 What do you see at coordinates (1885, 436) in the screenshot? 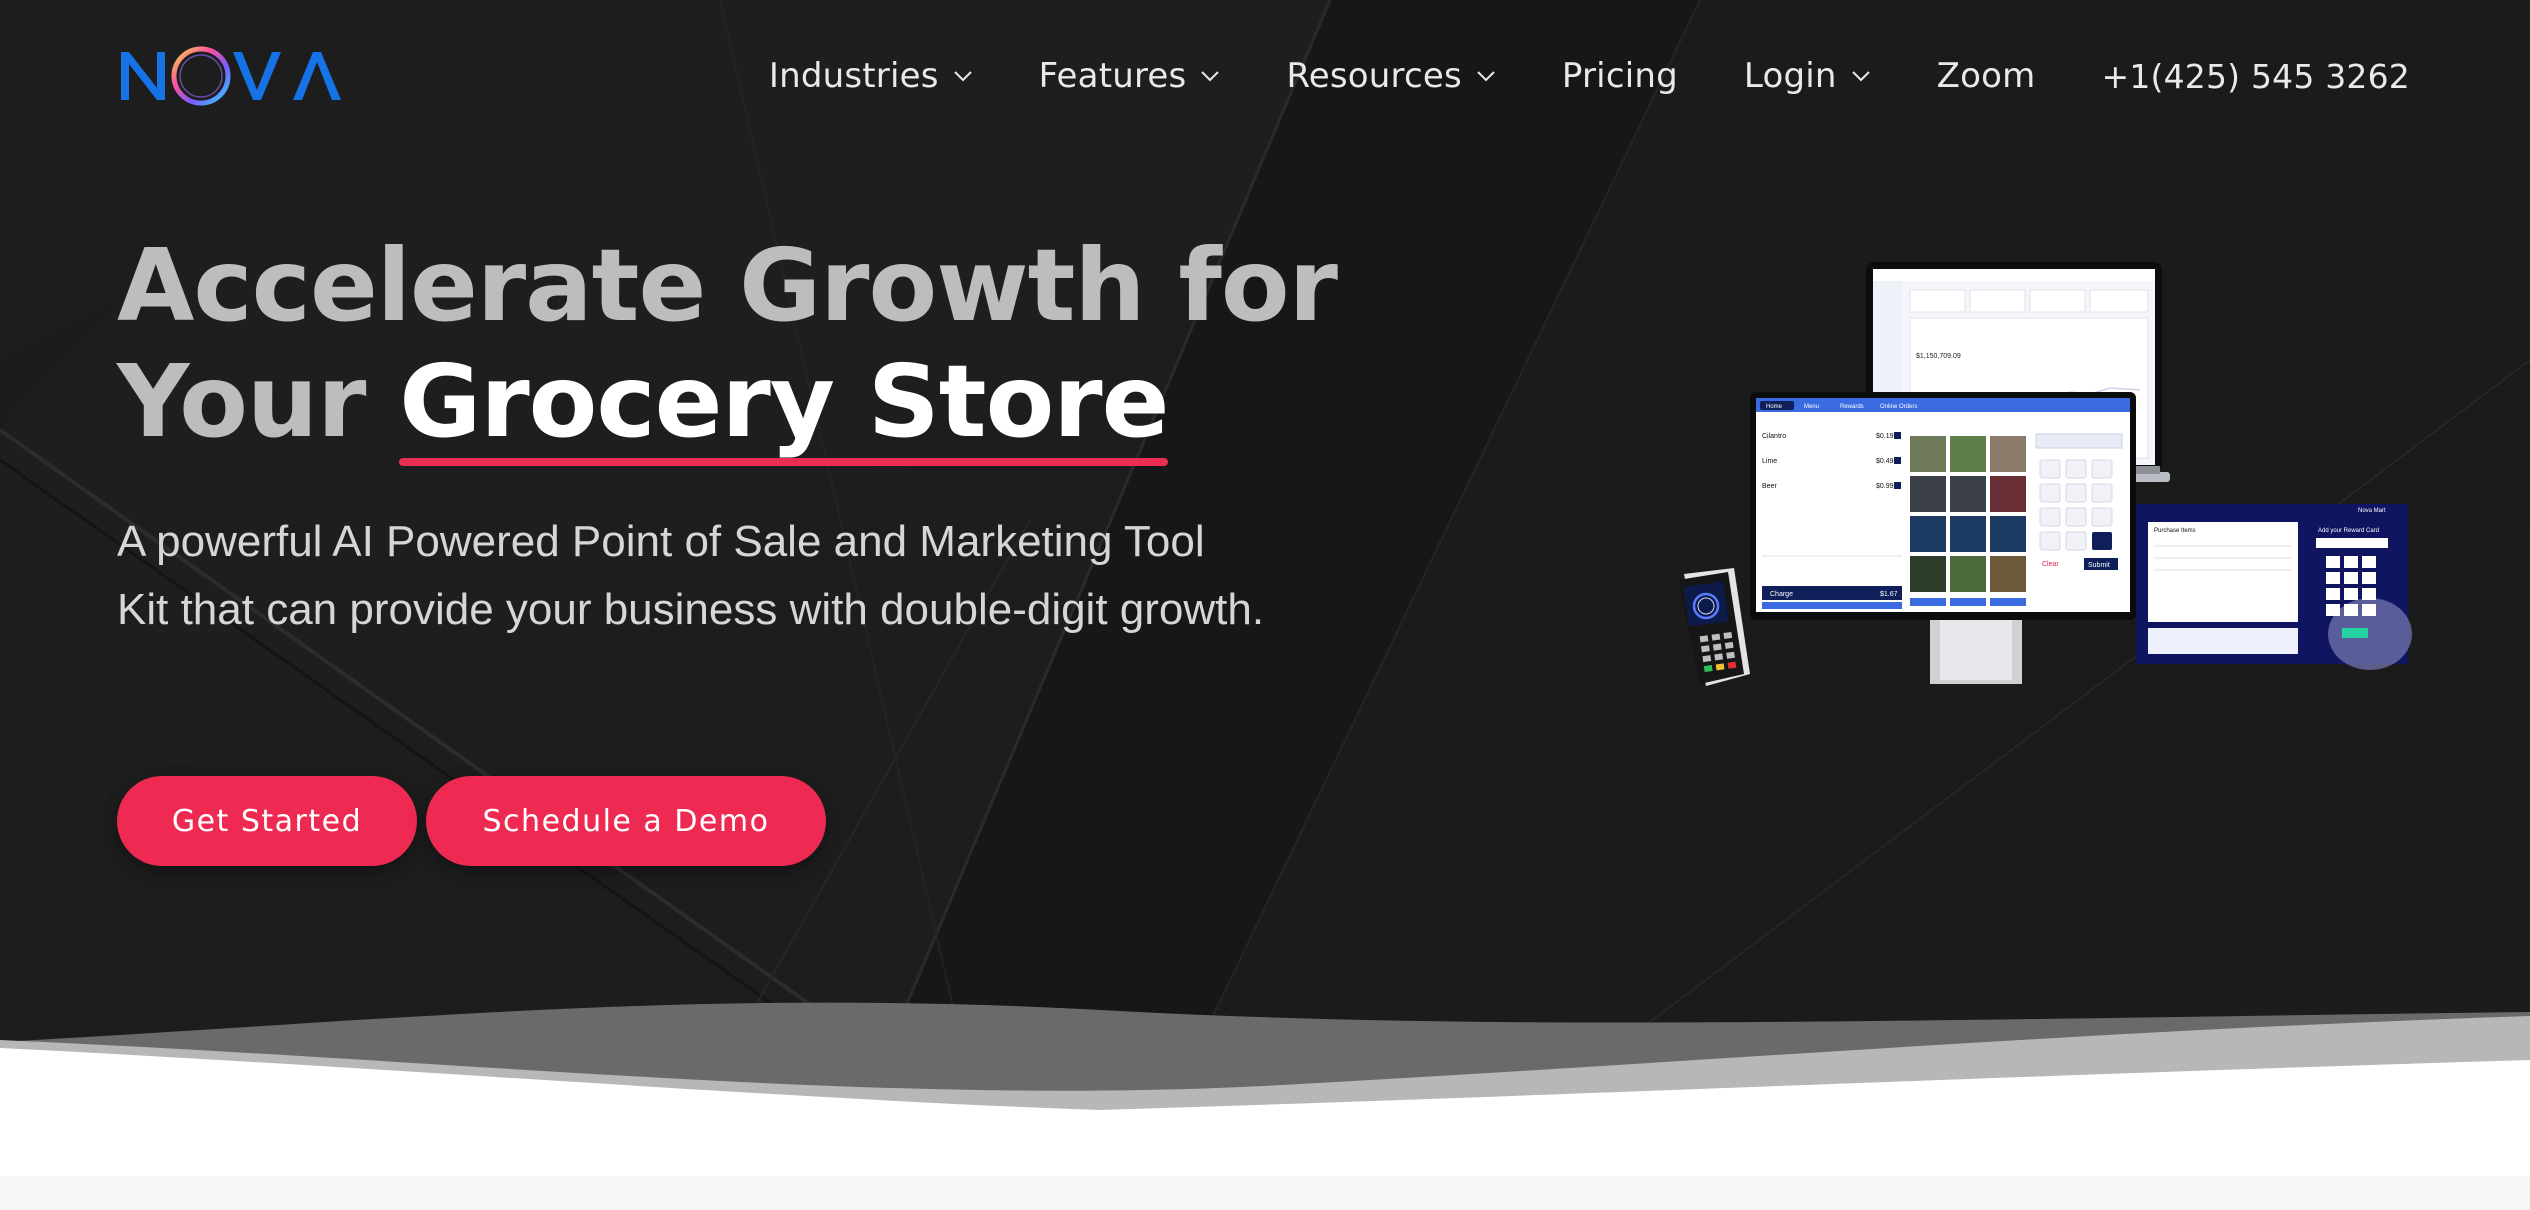
I see `order-item-1-price: $0.19` at bounding box center [1885, 436].